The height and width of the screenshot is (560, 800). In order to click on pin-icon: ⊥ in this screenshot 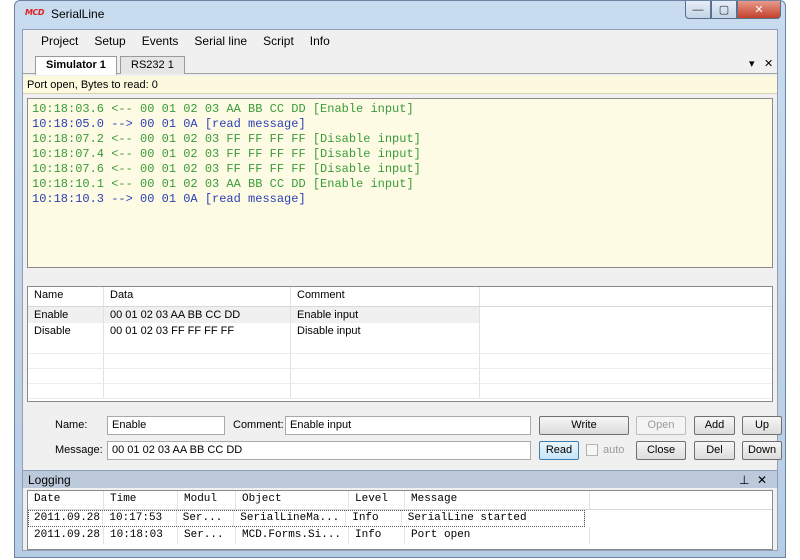, I will do `click(744, 480)`.